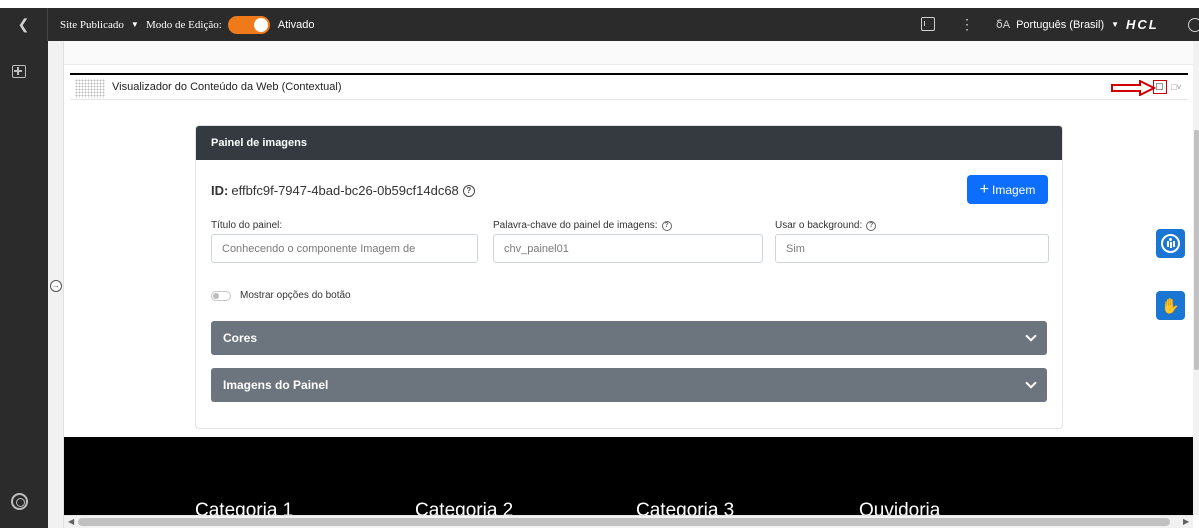  What do you see at coordinates (295, 295) in the screenshot?
I see `switch-label: Mostrar opções do botão` at bounding box center [295, 295].